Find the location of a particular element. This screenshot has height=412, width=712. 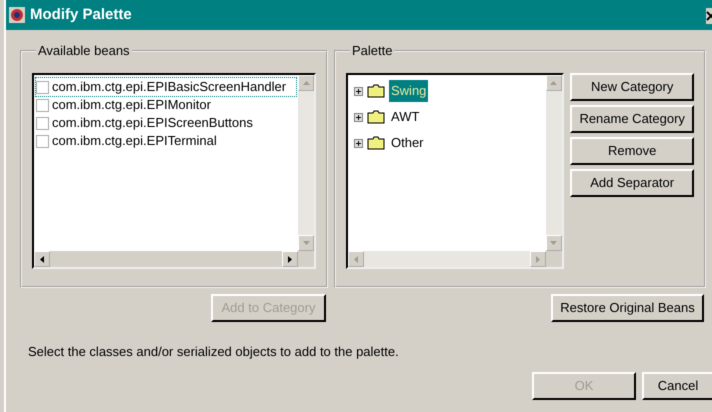

dialog-button: Cancel is located at coordinates (677, 386).